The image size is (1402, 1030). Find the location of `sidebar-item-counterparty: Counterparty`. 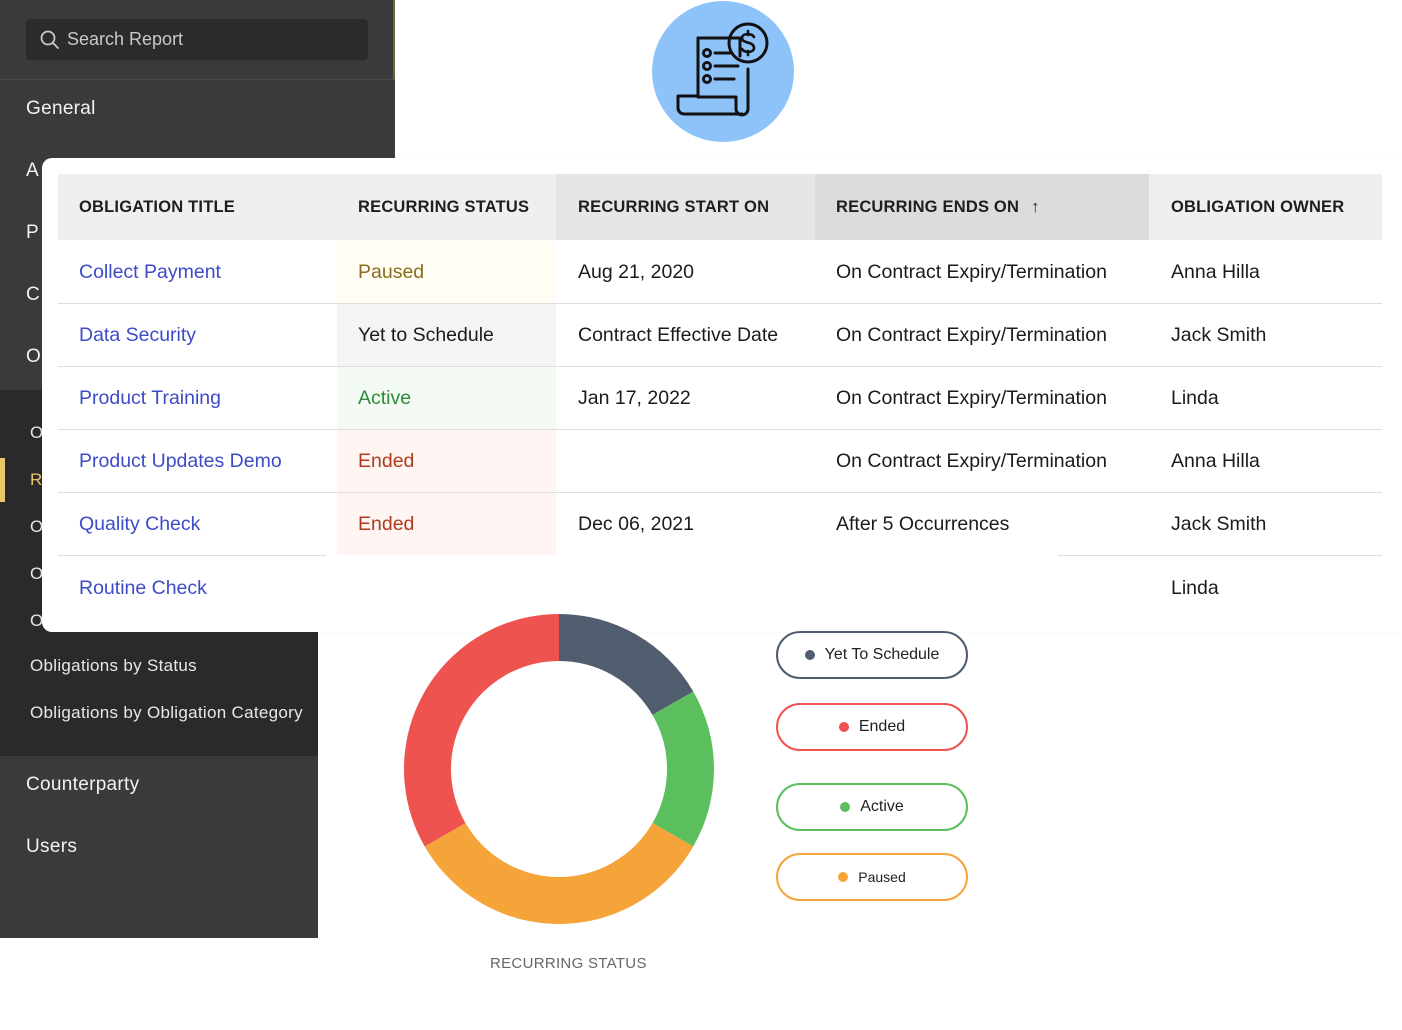

sidebar-item-counterparty: Counterparty is located at coordinates (82, 785).